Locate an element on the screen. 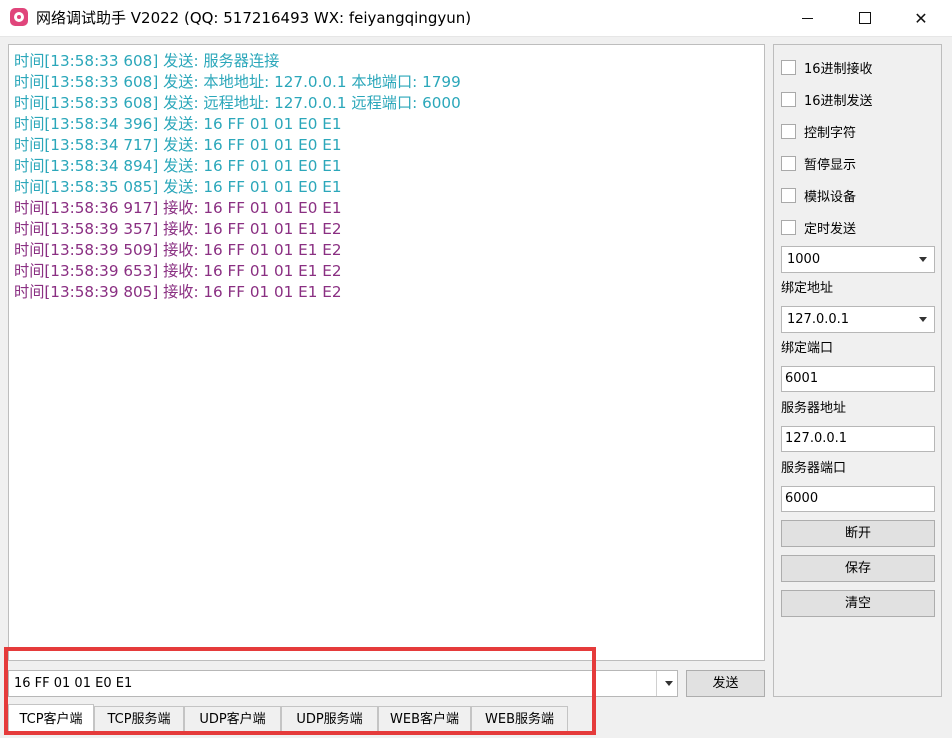 The width and height of the screenshot is (952, 738). bind-address-label: 绑定地址 is located at coordinates (807, 288).